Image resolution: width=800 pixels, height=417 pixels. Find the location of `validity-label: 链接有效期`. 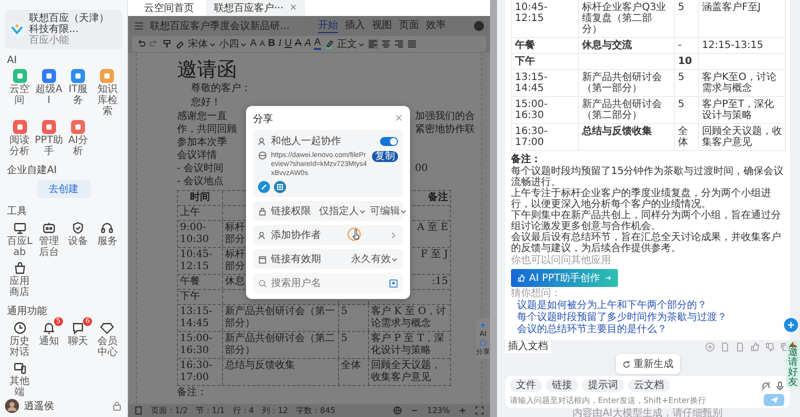

validity-label: 链接有效期 is located at coordinates (296, 259).